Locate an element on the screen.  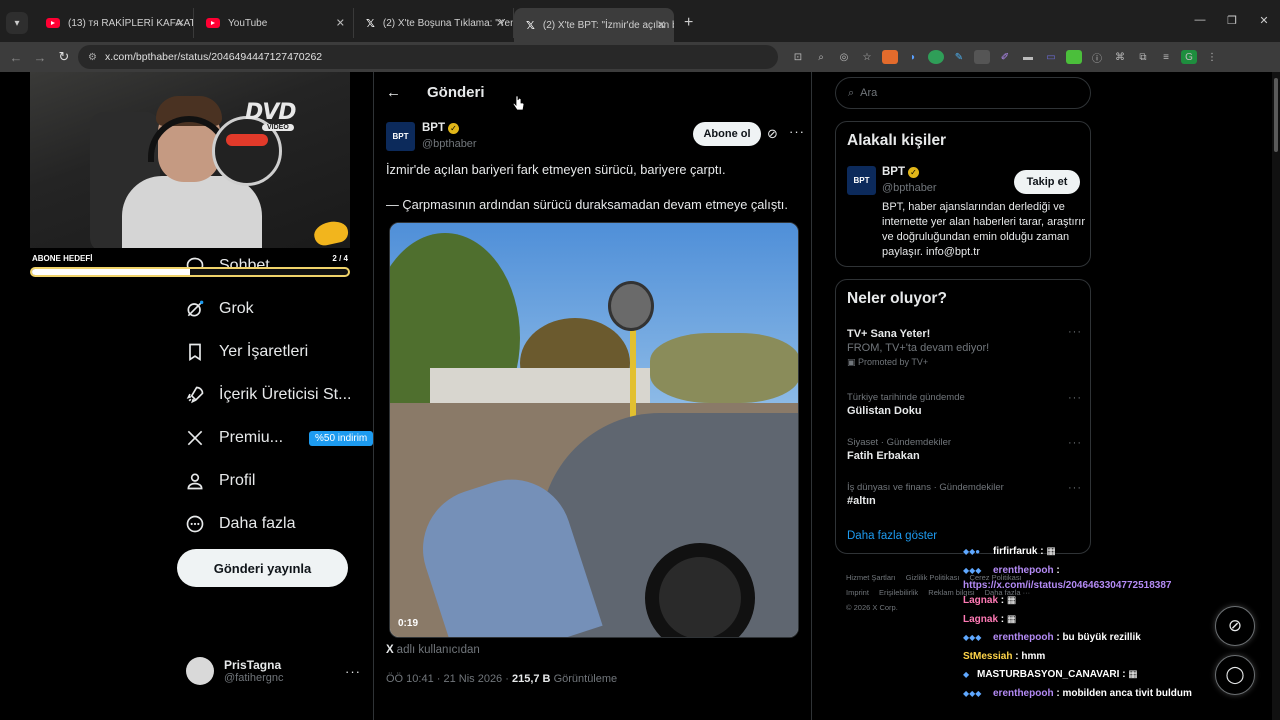
dvd-logo-sub: VIDEO is located at coordinates (278, 127).